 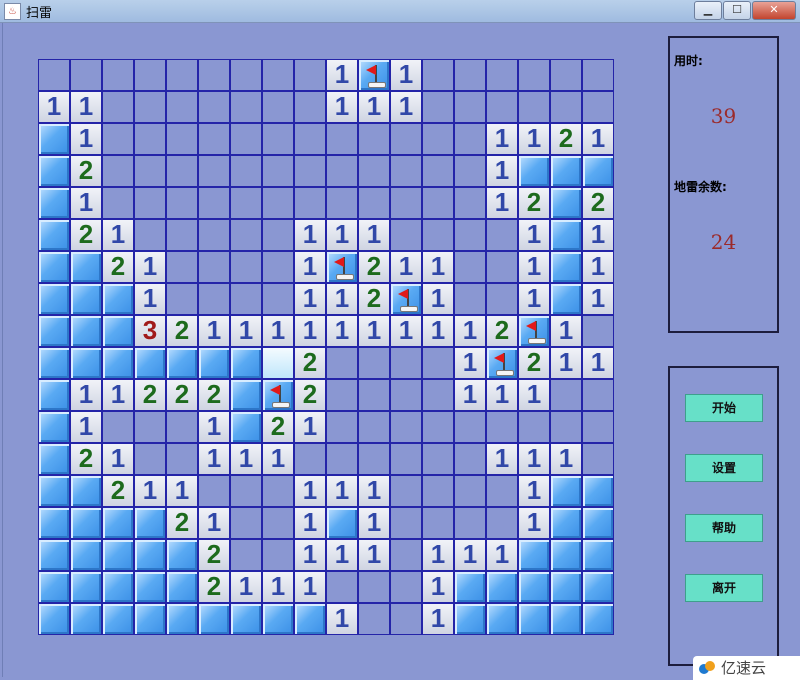 I want to click on flagged-cell, so click(x=502, y=363).